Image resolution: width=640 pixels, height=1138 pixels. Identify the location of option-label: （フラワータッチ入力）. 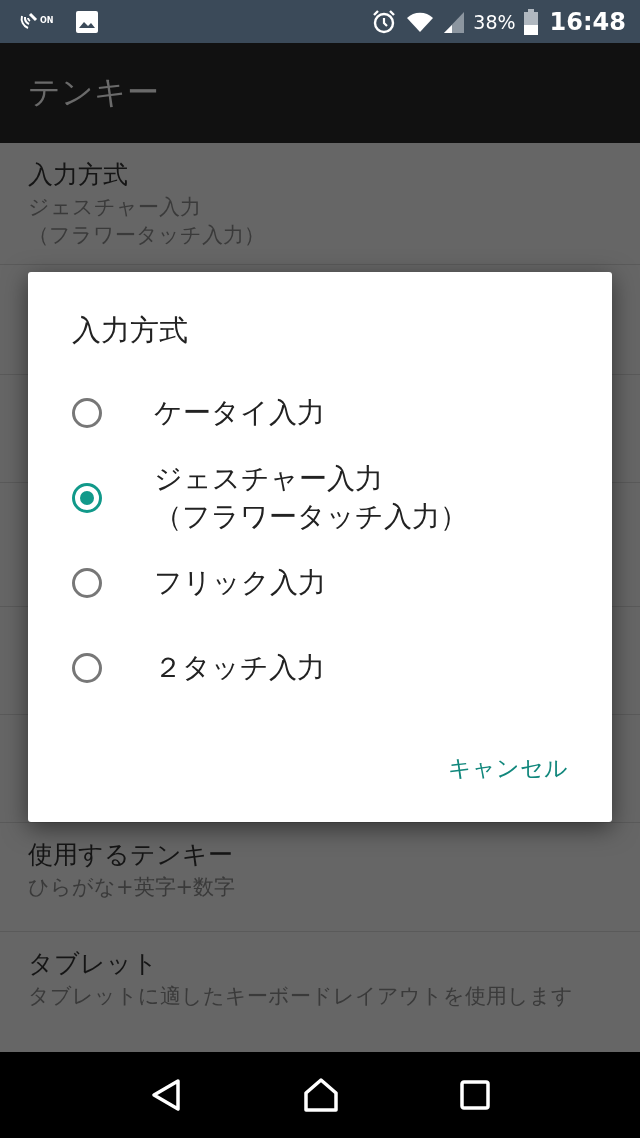
(311, 516).